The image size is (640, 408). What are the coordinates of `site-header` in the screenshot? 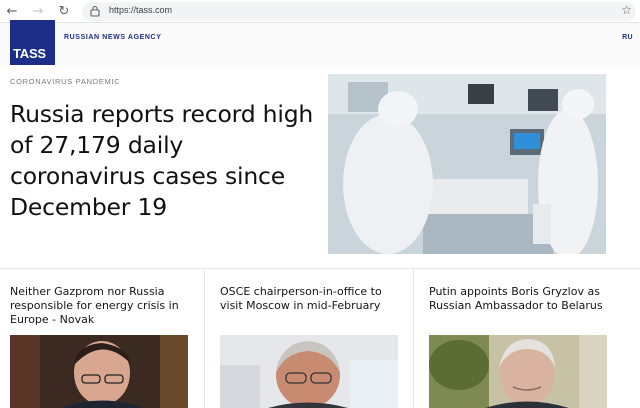 It's located at (320, 44).